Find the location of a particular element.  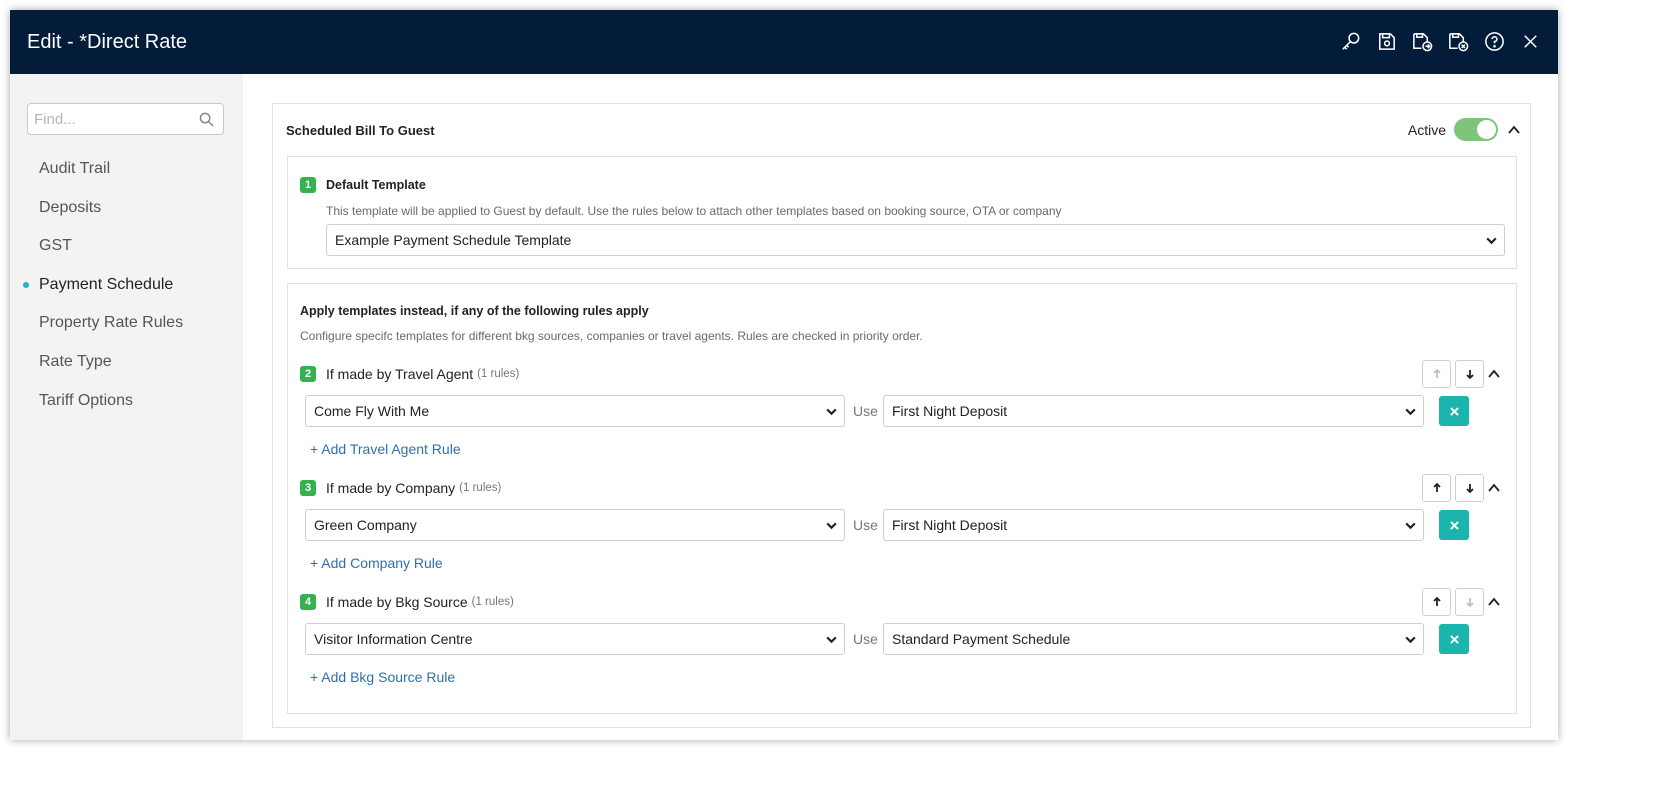

default-template-value: Example Payment Schedule Template is located at coordinates (453, 240).